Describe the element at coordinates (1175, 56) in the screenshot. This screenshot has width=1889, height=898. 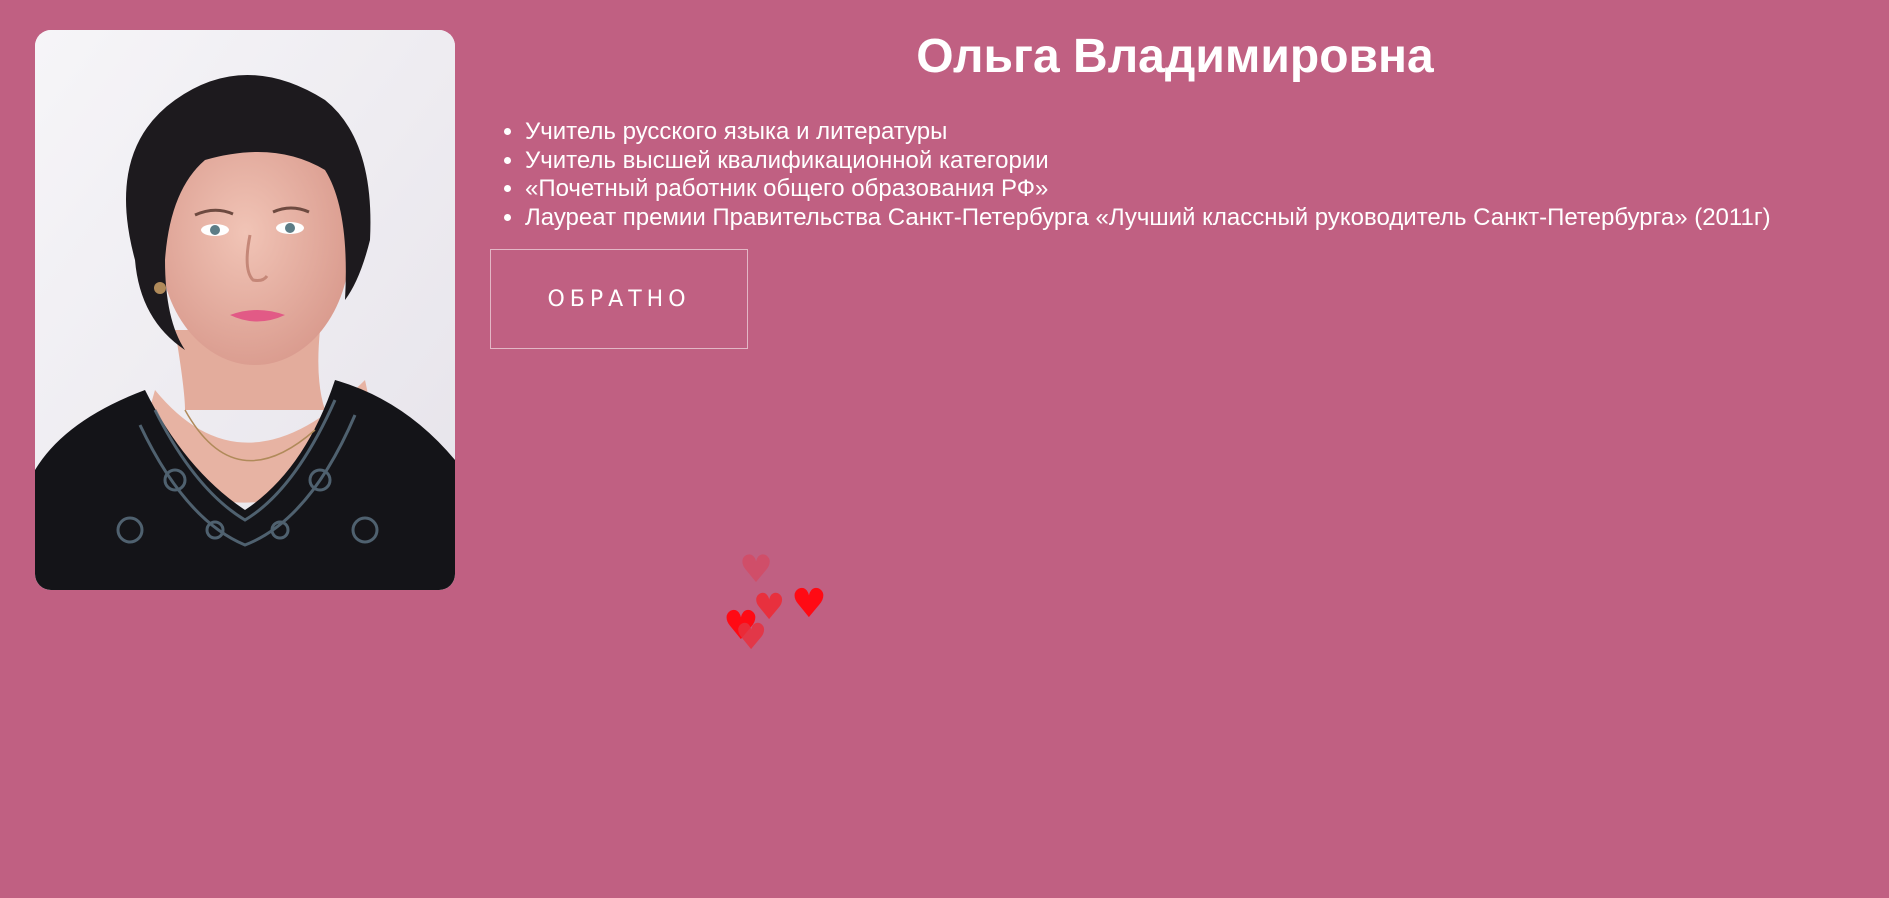
I see `teacher-name: Ольга Владимировна` at that location.